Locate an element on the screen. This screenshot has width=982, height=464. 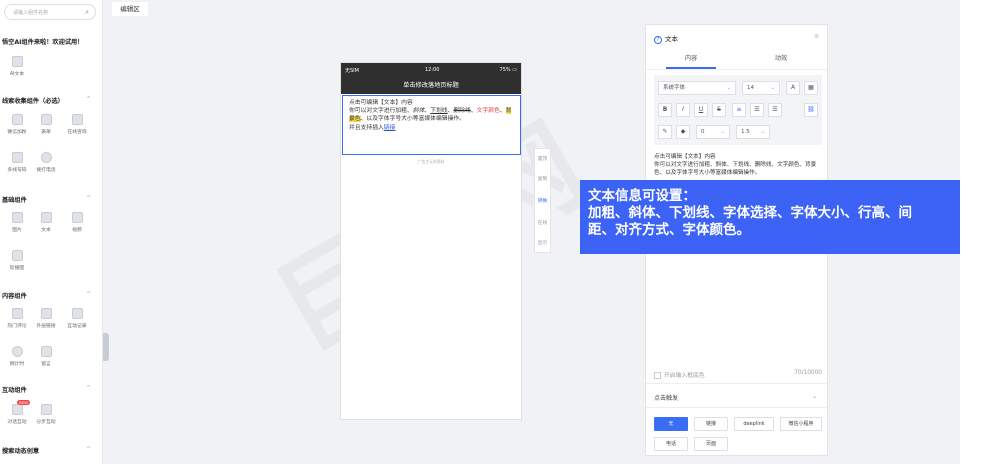
clock-icon is located at coordinates (17, 351).